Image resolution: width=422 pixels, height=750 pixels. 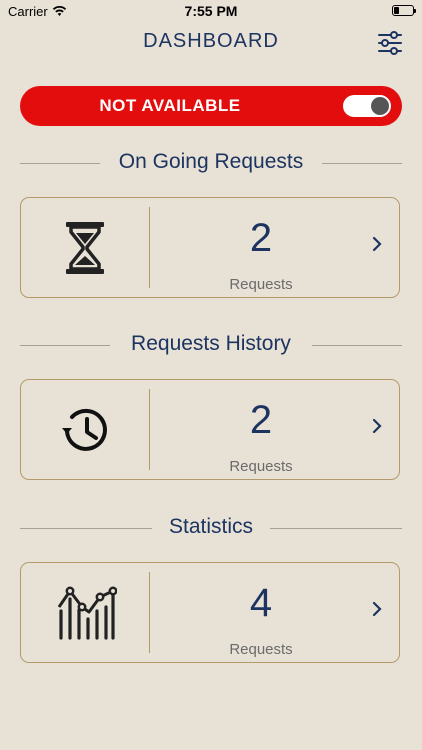 What do you see at coordinates (85, 429) in the screenshot?
I see `history-clock-icon` at bounding box center [85, 429].